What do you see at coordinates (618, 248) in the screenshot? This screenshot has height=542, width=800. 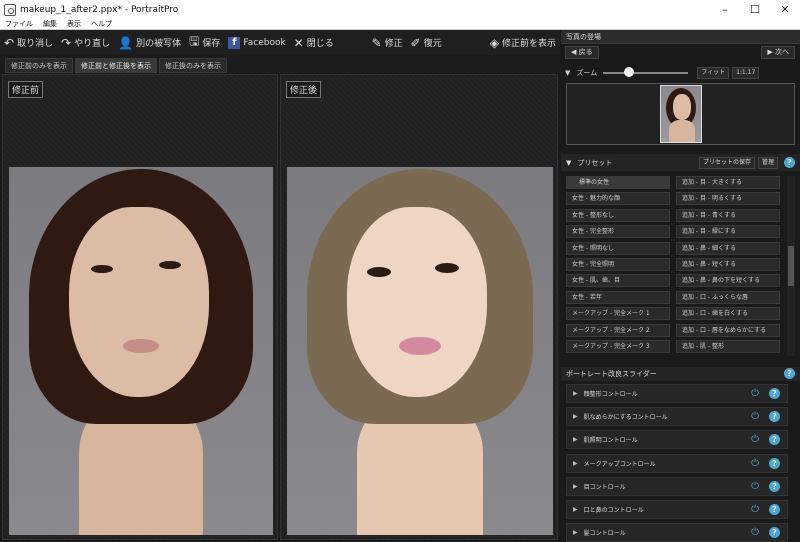 I see `preset-item: 女性 - 照明なし` at bounding box center [618, 248].